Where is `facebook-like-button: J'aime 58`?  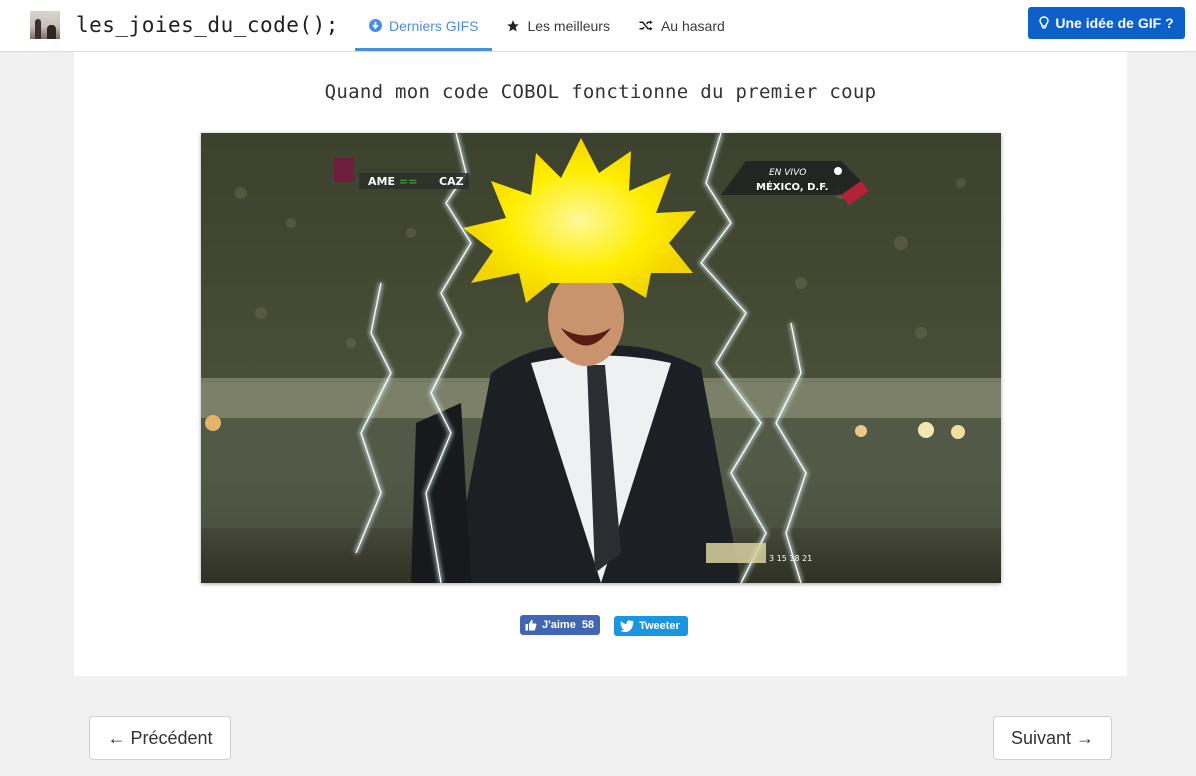 facebook-like-button: J'aime 58 is located at coordinates (560, 625).